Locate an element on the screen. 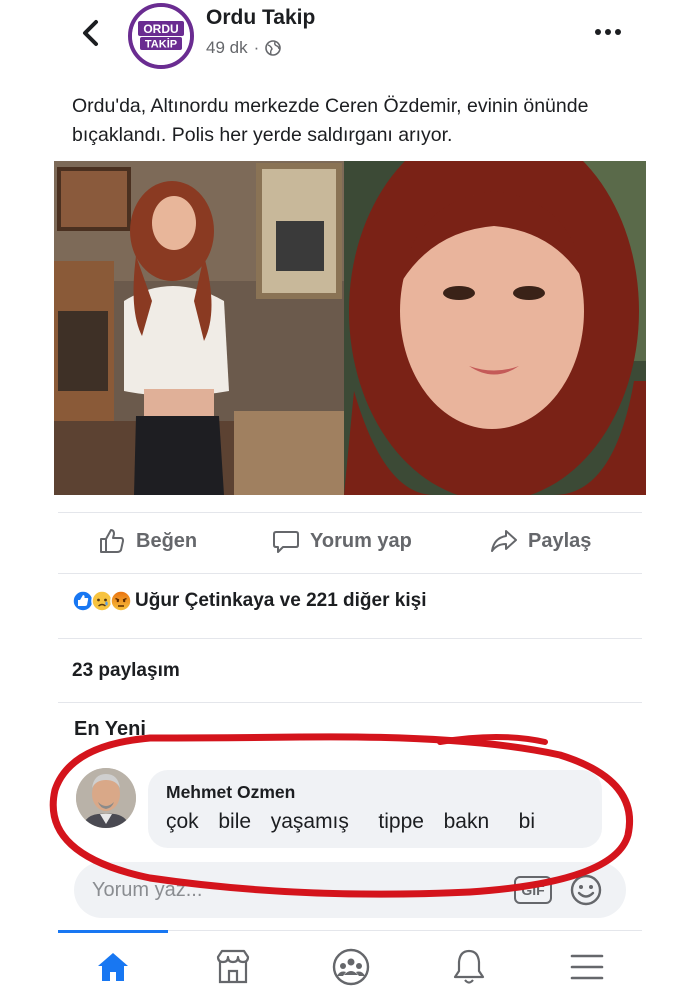 Image resolution: width=700 pixels, height=1000 pixels. share-button: Paylaş is located at coordinates (540, 541).